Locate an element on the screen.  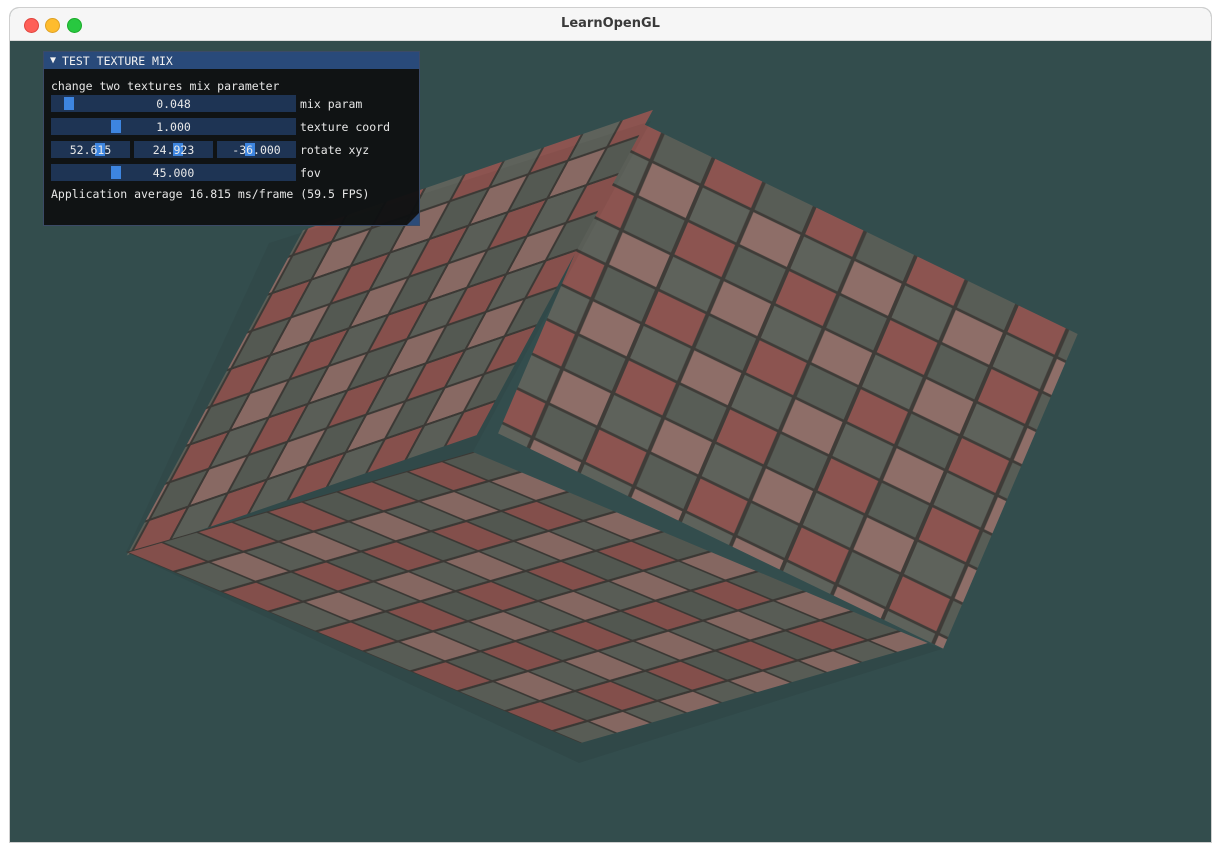
fov-row: 45.000 fov is located at coordinates (186, 172).